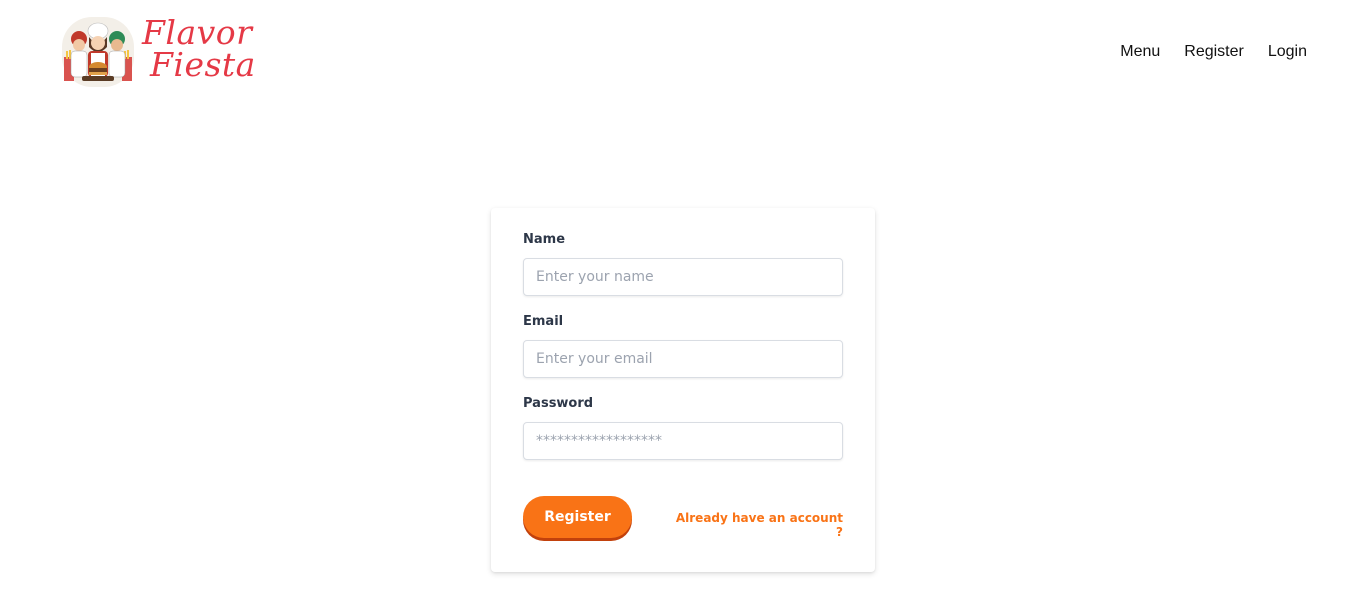 The height and width of the screenshot is (603, 1366). I want to click on chefs-illustration-icon, so click(98, 52).